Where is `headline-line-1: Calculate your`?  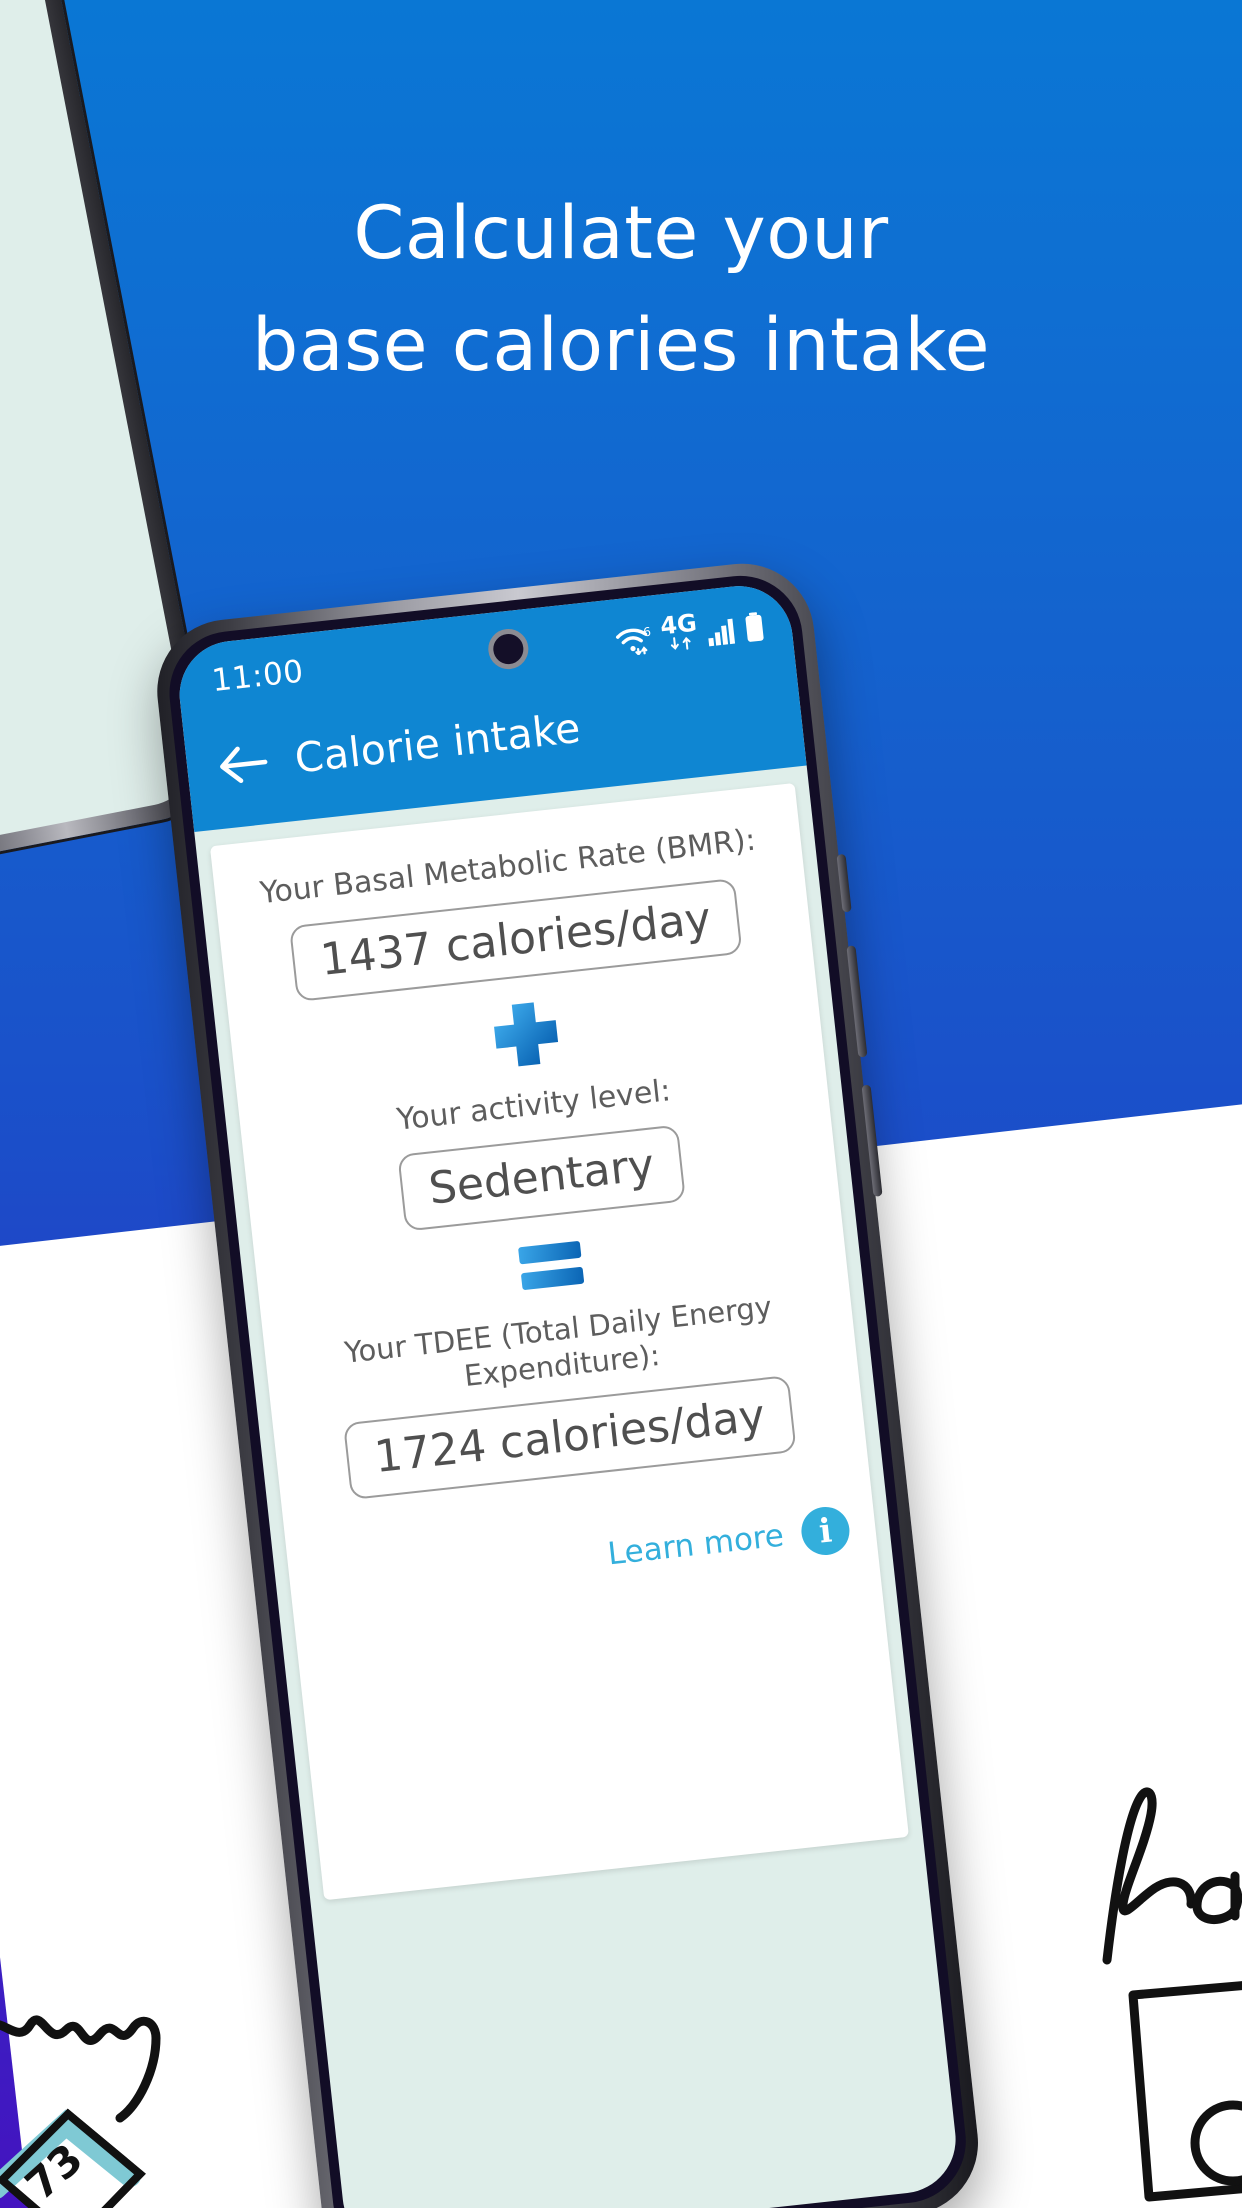
headline-line-1: Calculate your is located at coordinates (621, 233).